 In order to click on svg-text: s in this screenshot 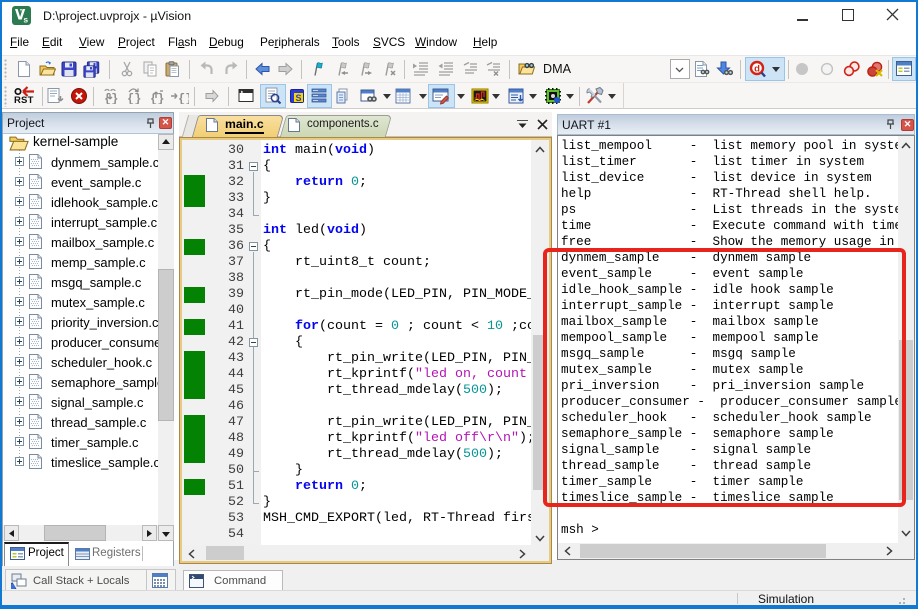, I will do `click(25, 20)`.